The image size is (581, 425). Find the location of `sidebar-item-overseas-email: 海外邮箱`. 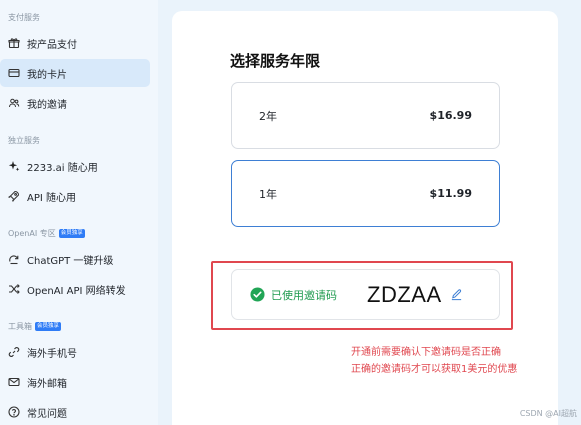

sidebar-item-overseas-email: 海外邮箱 is located at coordinates (75, 382).